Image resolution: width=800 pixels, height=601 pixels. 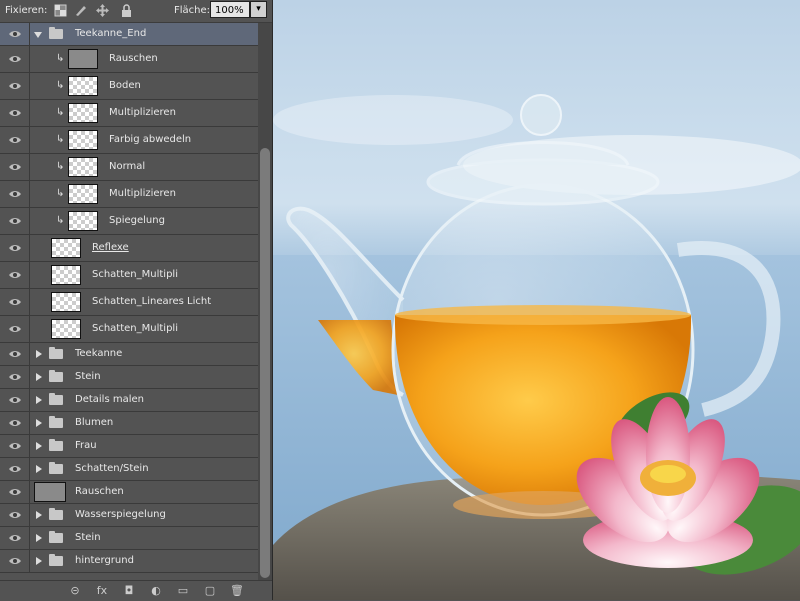 I want to click on layer-name: Teekanne, so click(x=98, y=353).